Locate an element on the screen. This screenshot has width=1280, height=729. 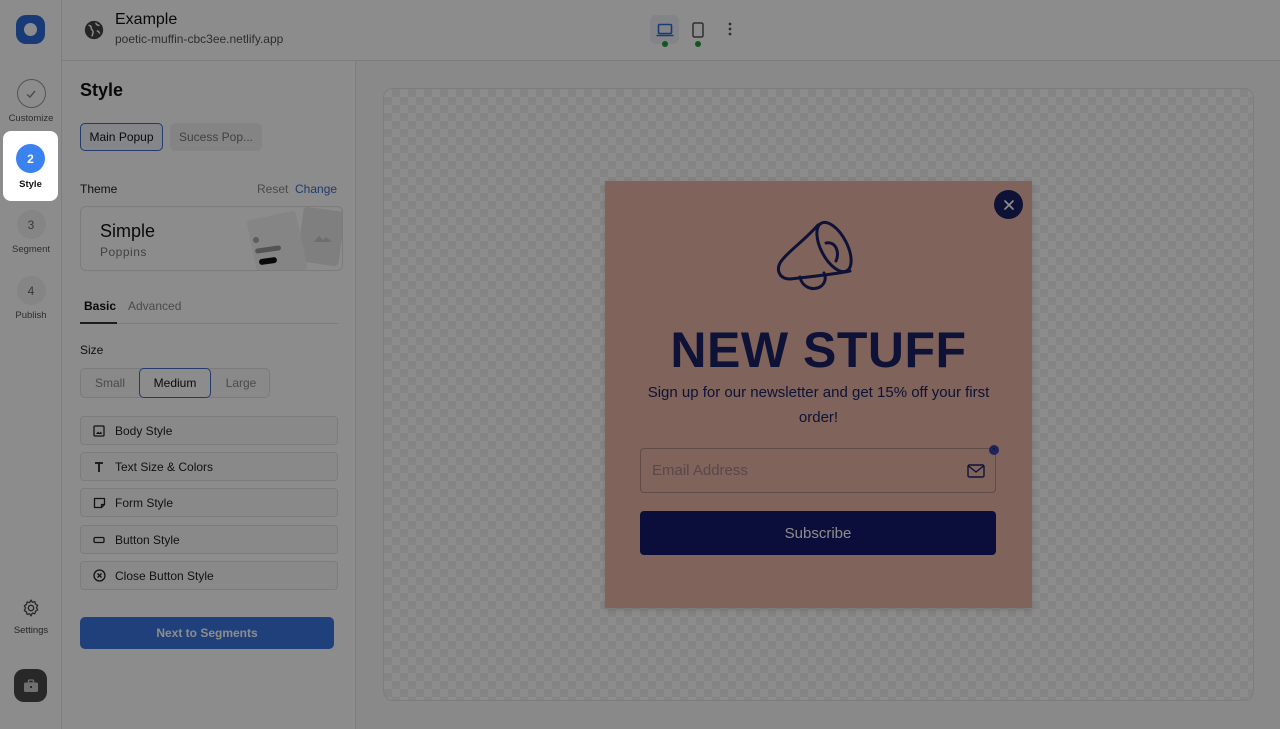
site-url: poetic-muffin-cbc3ee.netlify.app is located at coordinates (199, 39).